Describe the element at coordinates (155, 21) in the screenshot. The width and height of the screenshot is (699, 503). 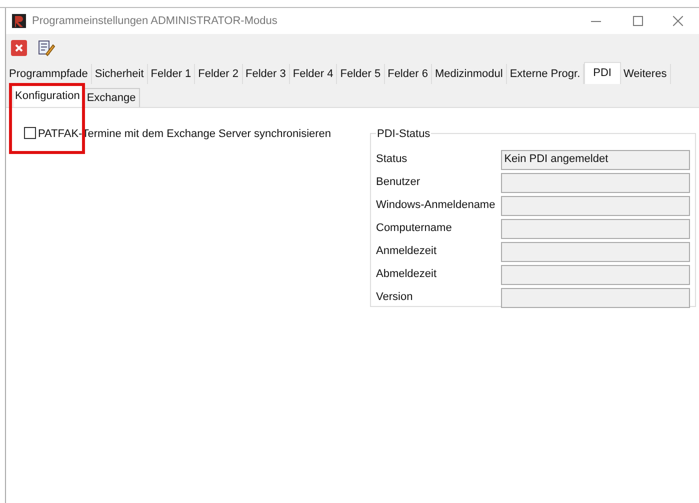
I see `window-title: Programmeinstellungen ADMINISTRATOR-Modus` at that location.